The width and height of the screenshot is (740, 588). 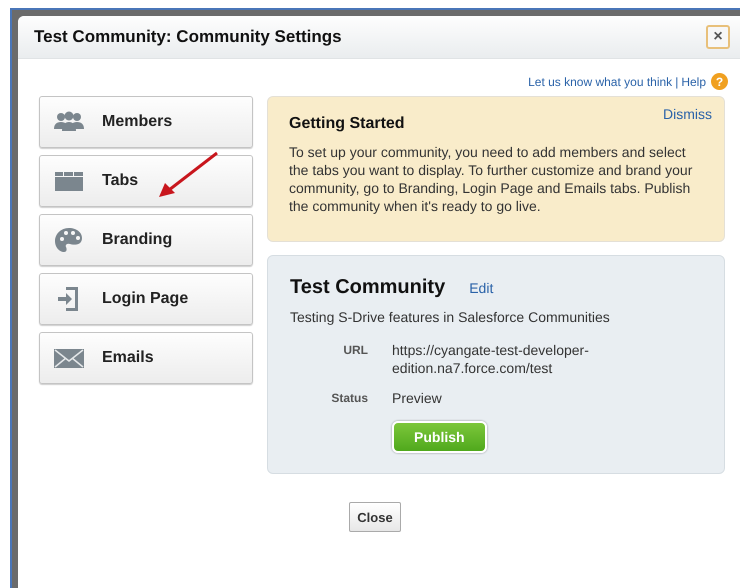 What do you see at coordinates (450, 317) in the screenshot?
I see `community-description: Testing S-Drive features in Salesforce Communities` at bounding box center [450, 317].